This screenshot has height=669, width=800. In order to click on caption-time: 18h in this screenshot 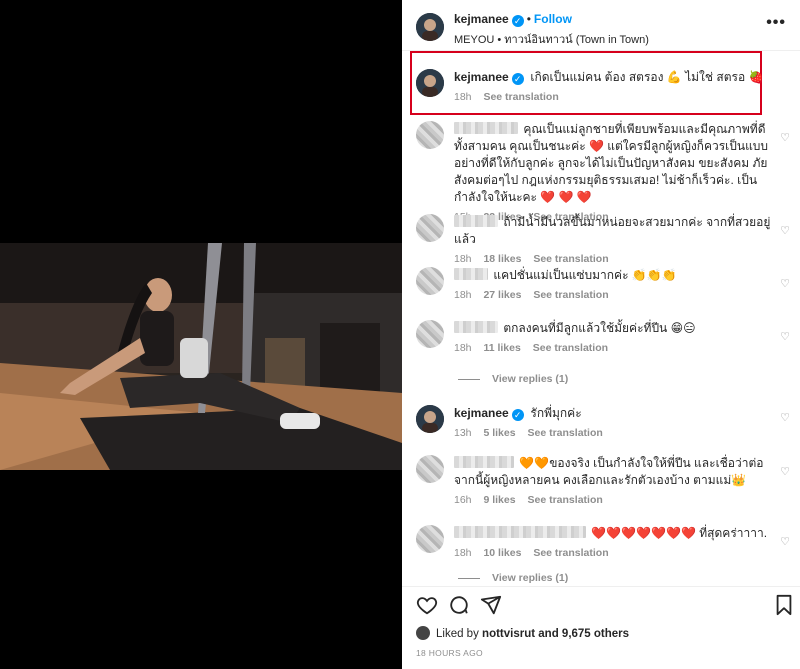, I will do `click(463, 97)`.